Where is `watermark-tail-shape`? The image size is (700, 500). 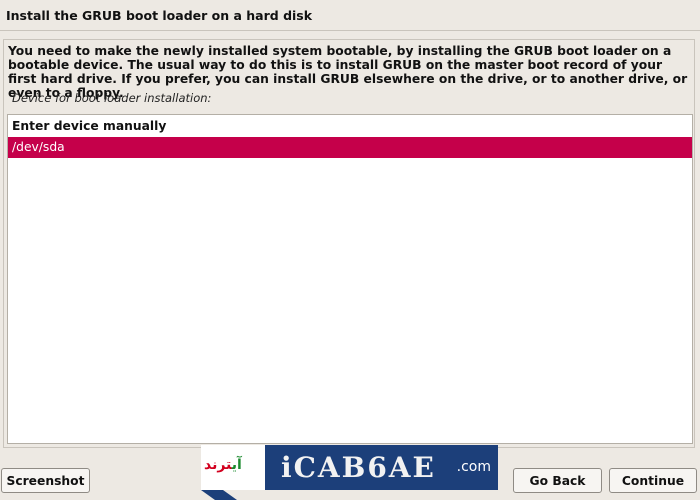
watermark-tail-shape is located at coordinates (219, 495).